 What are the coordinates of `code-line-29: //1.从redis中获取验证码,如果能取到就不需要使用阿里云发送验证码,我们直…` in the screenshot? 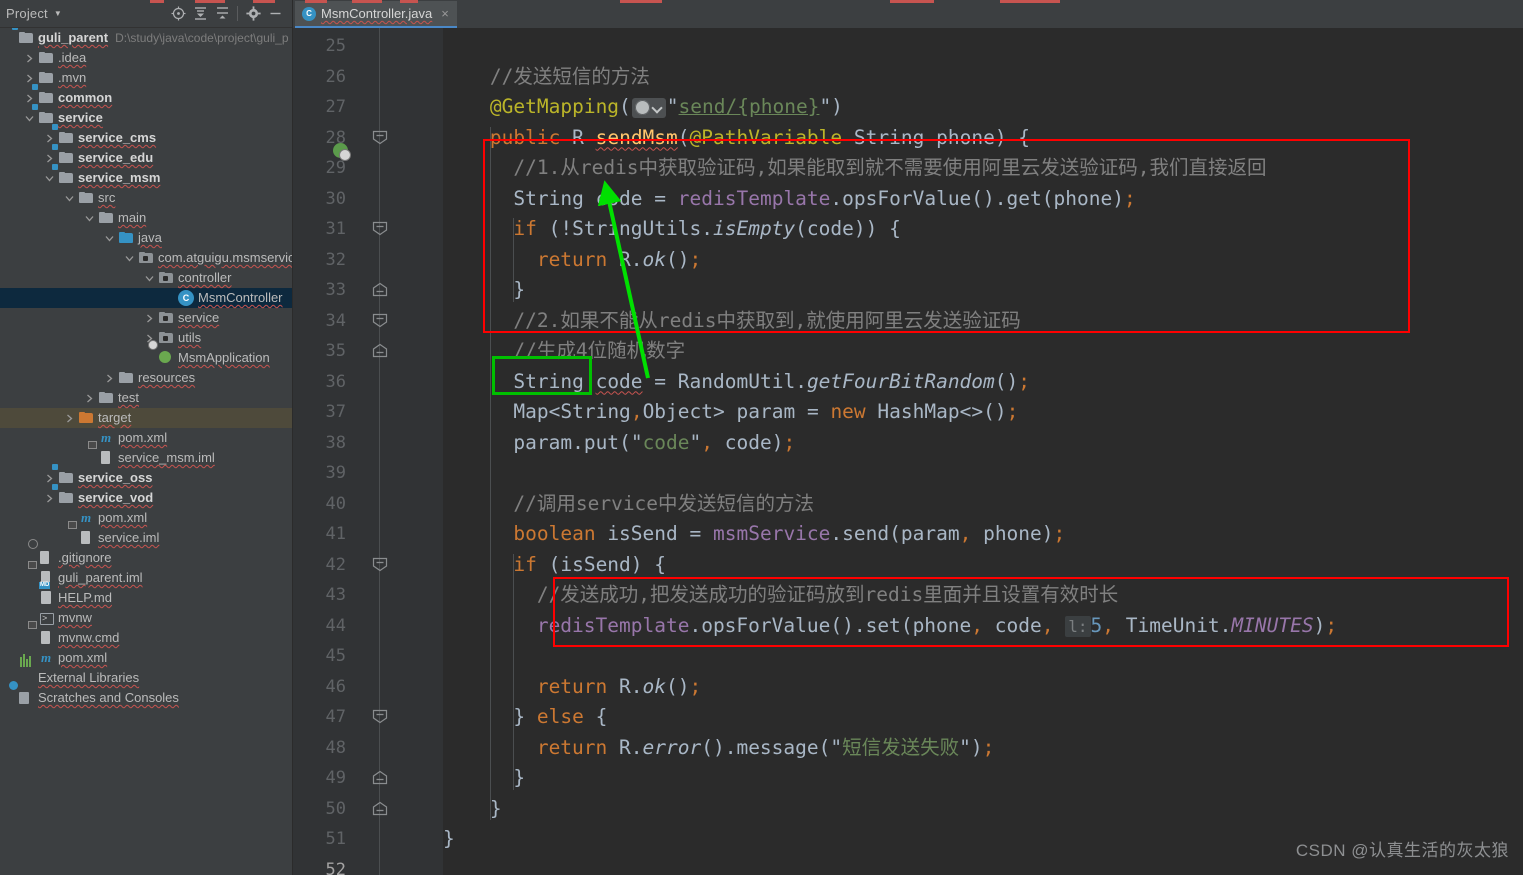 It's located at (889, 168).